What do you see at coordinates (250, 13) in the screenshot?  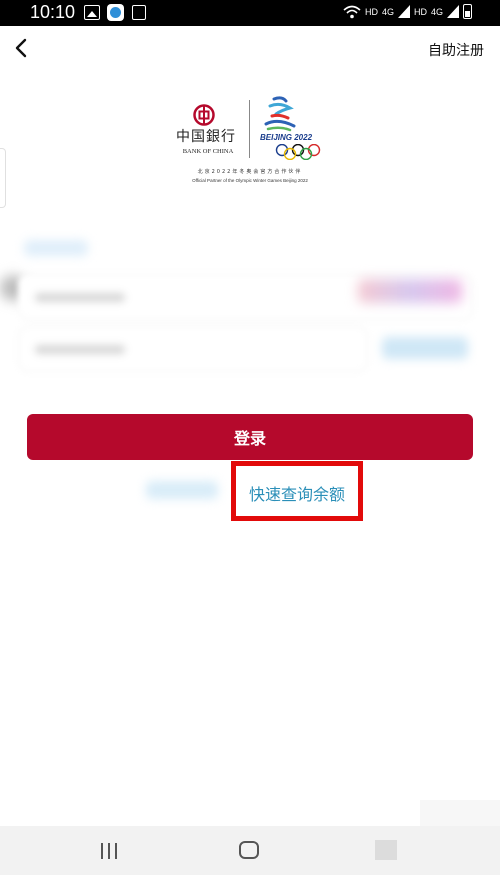 I see `status-bar: 10:10 HD 4G HD 4G` at bounding box center [250, 13].